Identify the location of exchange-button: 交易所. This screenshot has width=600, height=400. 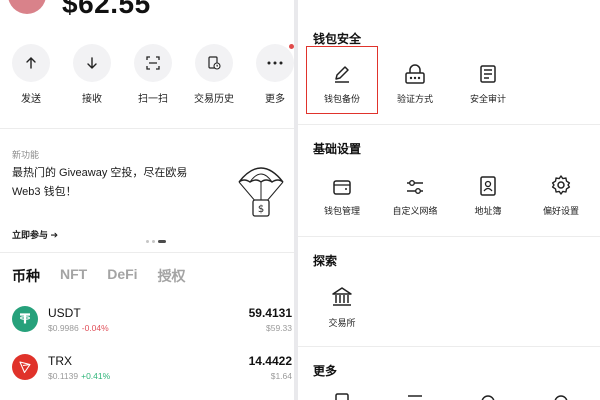
(342, 309).